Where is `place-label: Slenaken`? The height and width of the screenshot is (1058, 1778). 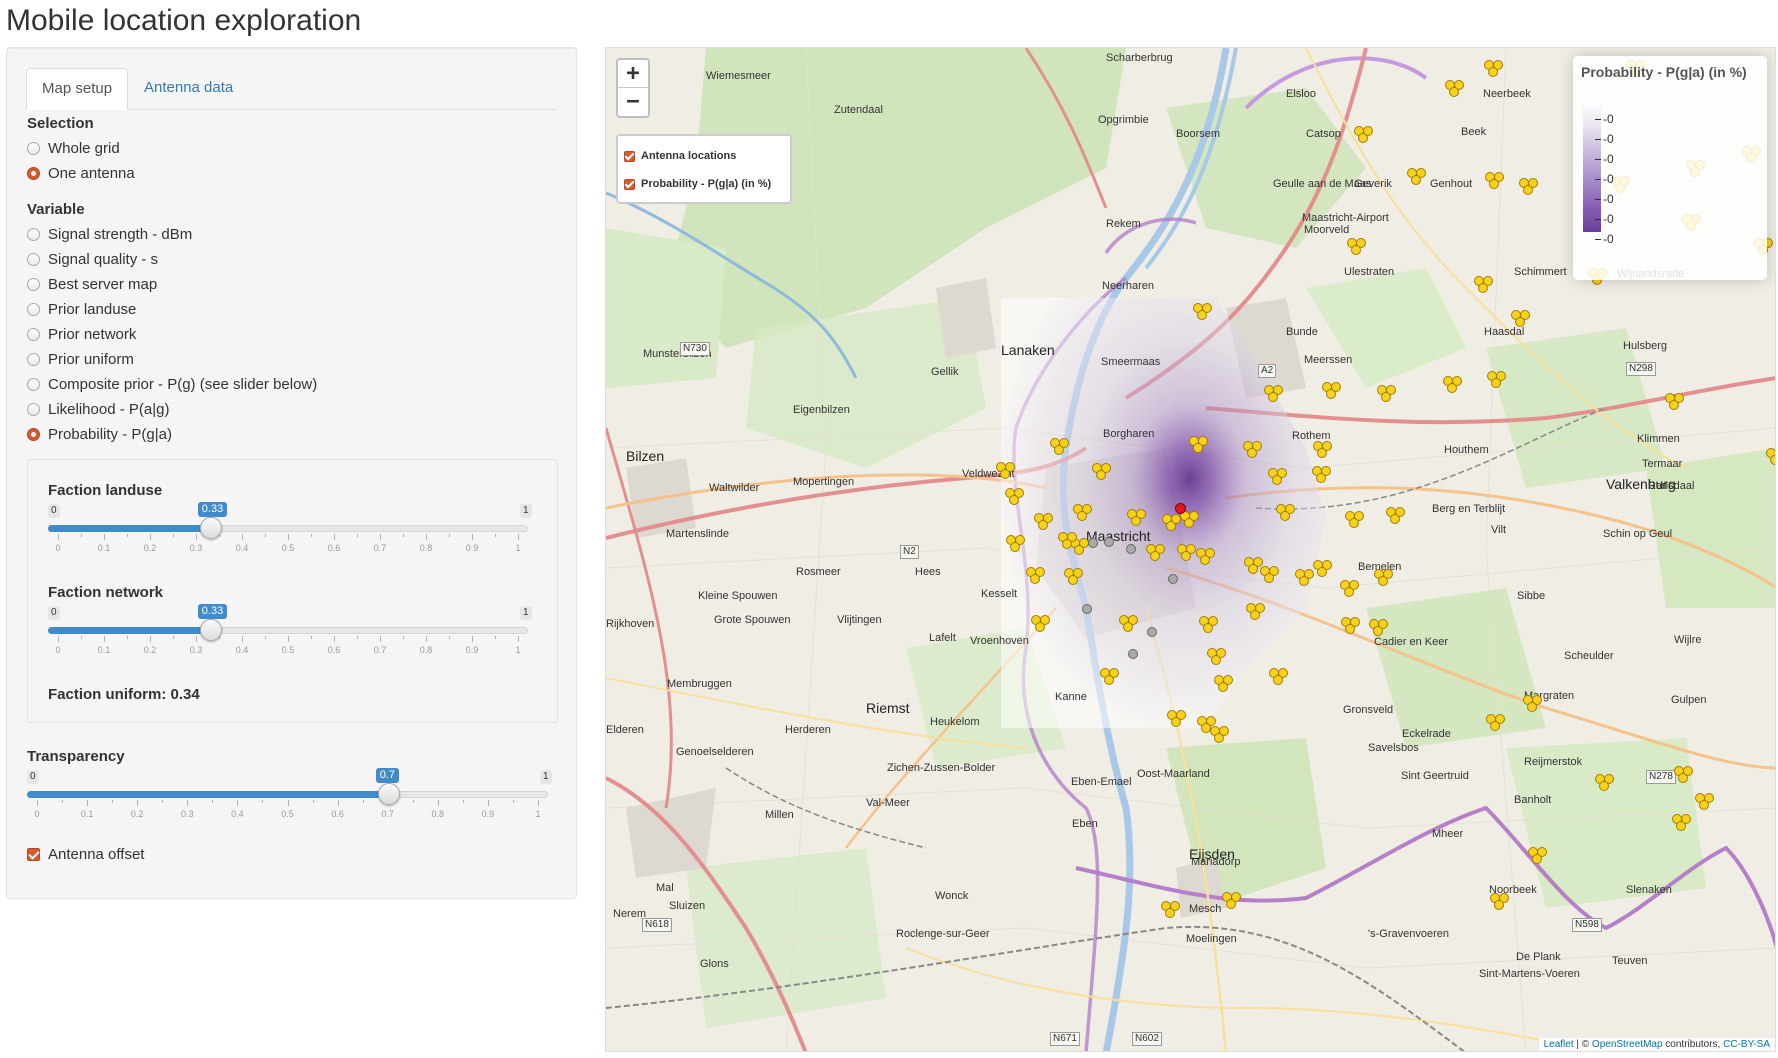
place-label: Slenaken is located at coordinates (1649, 890).